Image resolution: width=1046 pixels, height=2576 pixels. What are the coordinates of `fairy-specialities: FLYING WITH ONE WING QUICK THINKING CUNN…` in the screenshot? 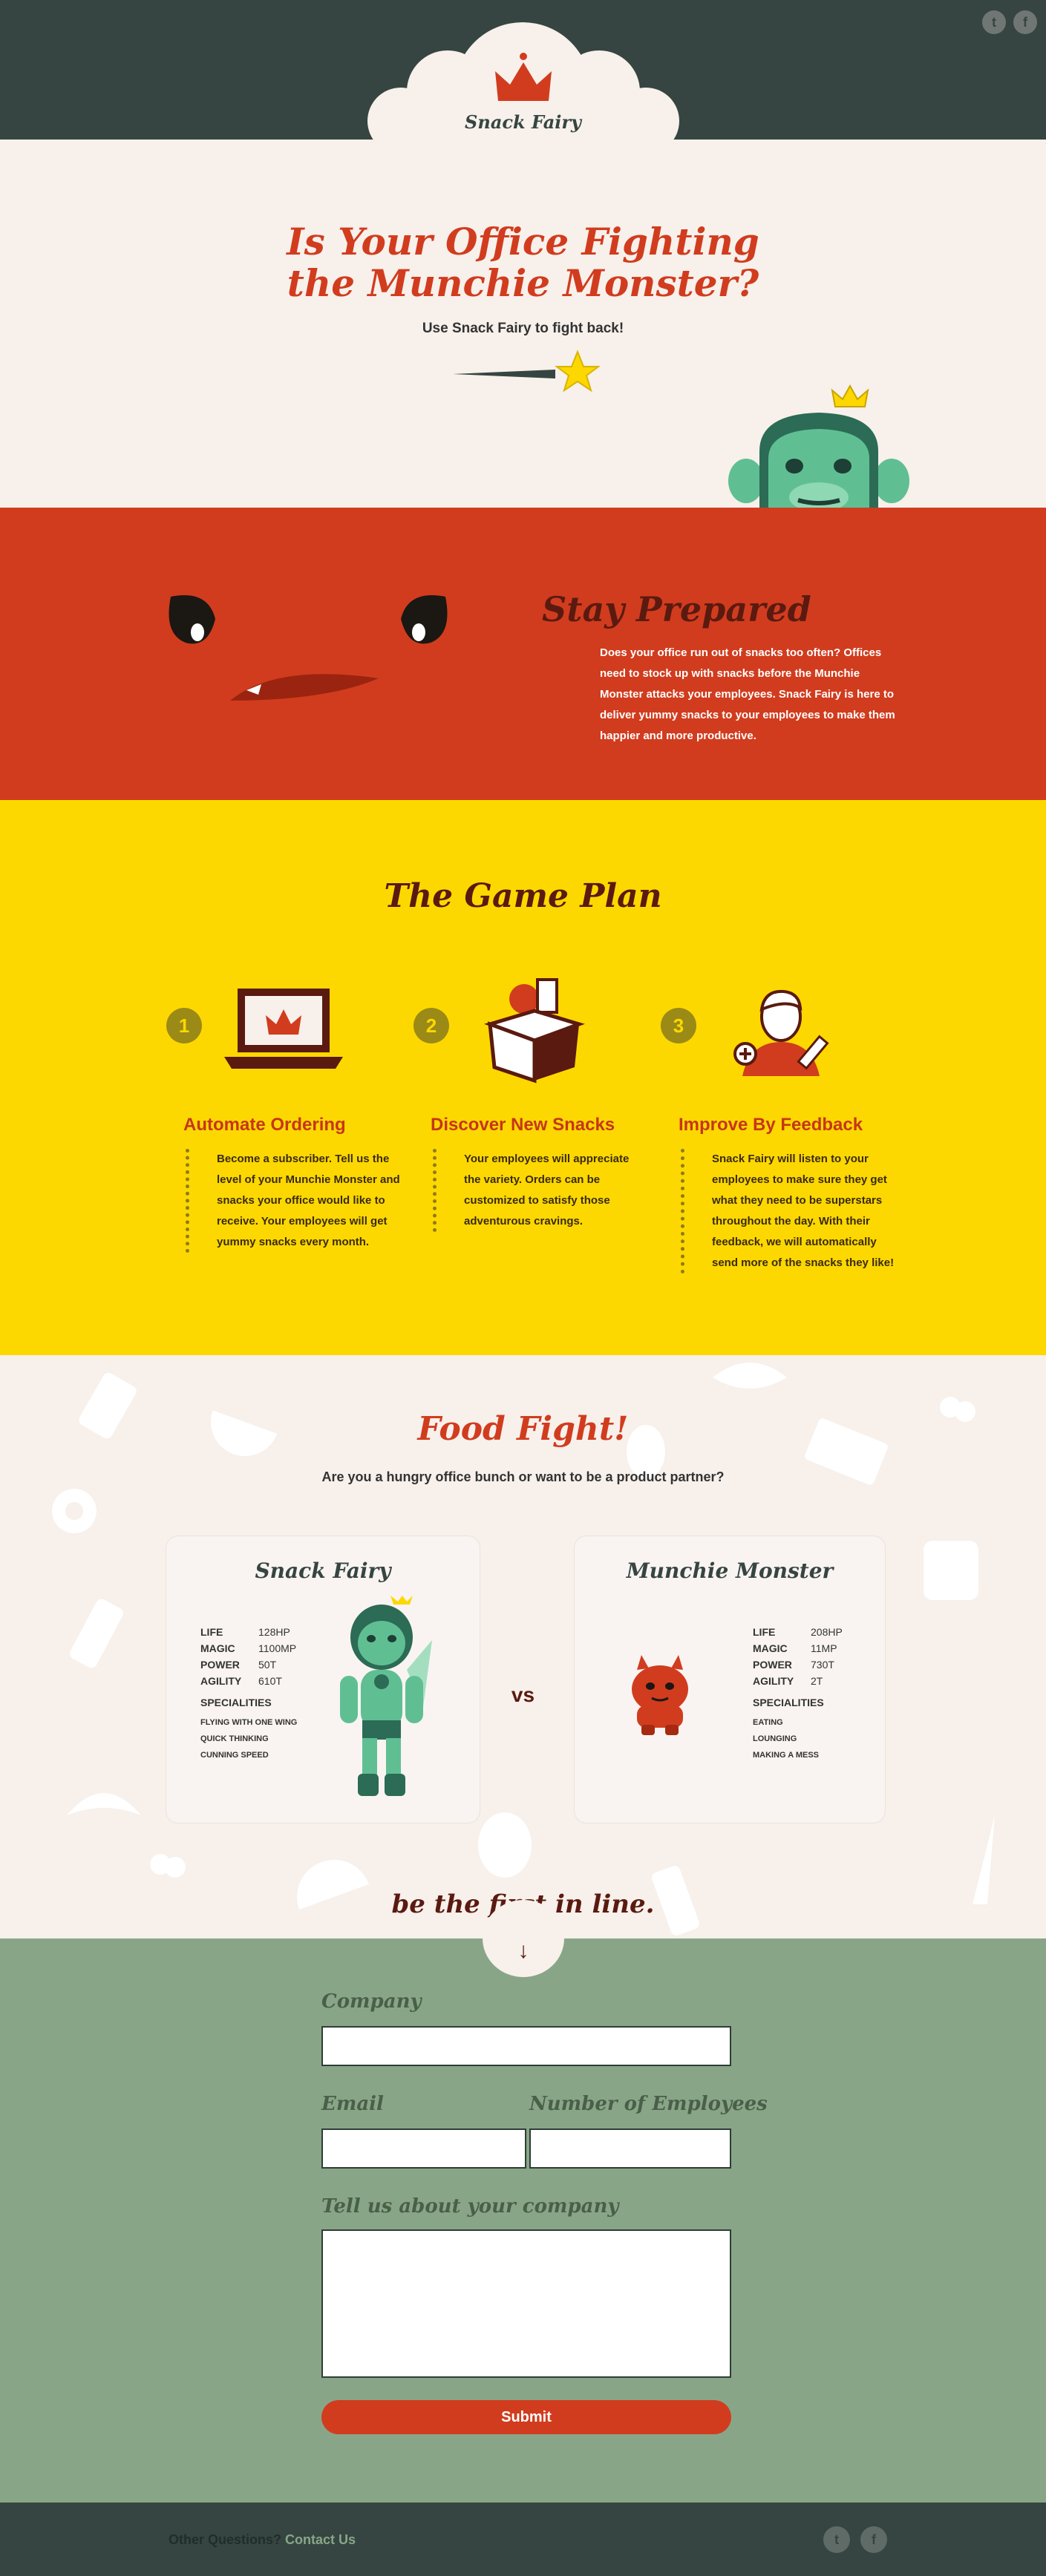 It's located at (249, 1739).